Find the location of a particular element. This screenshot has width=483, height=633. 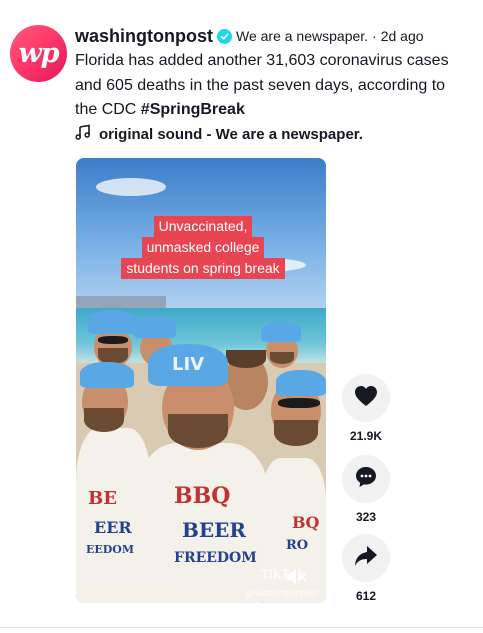

share-action: 612 is located at coordinates (366, 568).